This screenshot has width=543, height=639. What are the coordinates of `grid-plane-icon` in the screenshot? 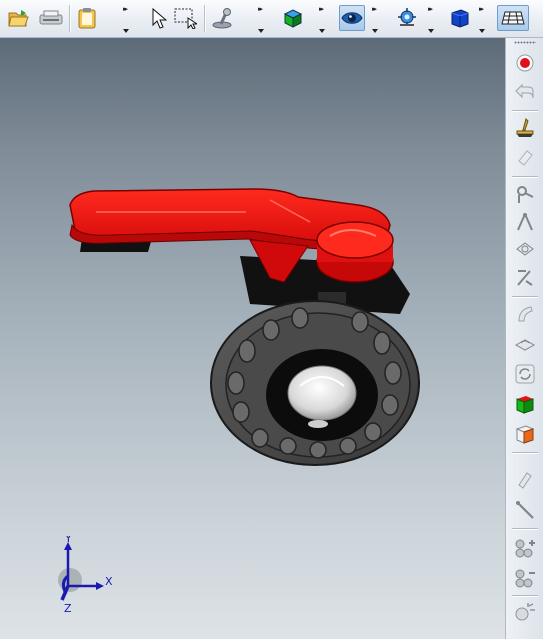 It's located at (513, 18).